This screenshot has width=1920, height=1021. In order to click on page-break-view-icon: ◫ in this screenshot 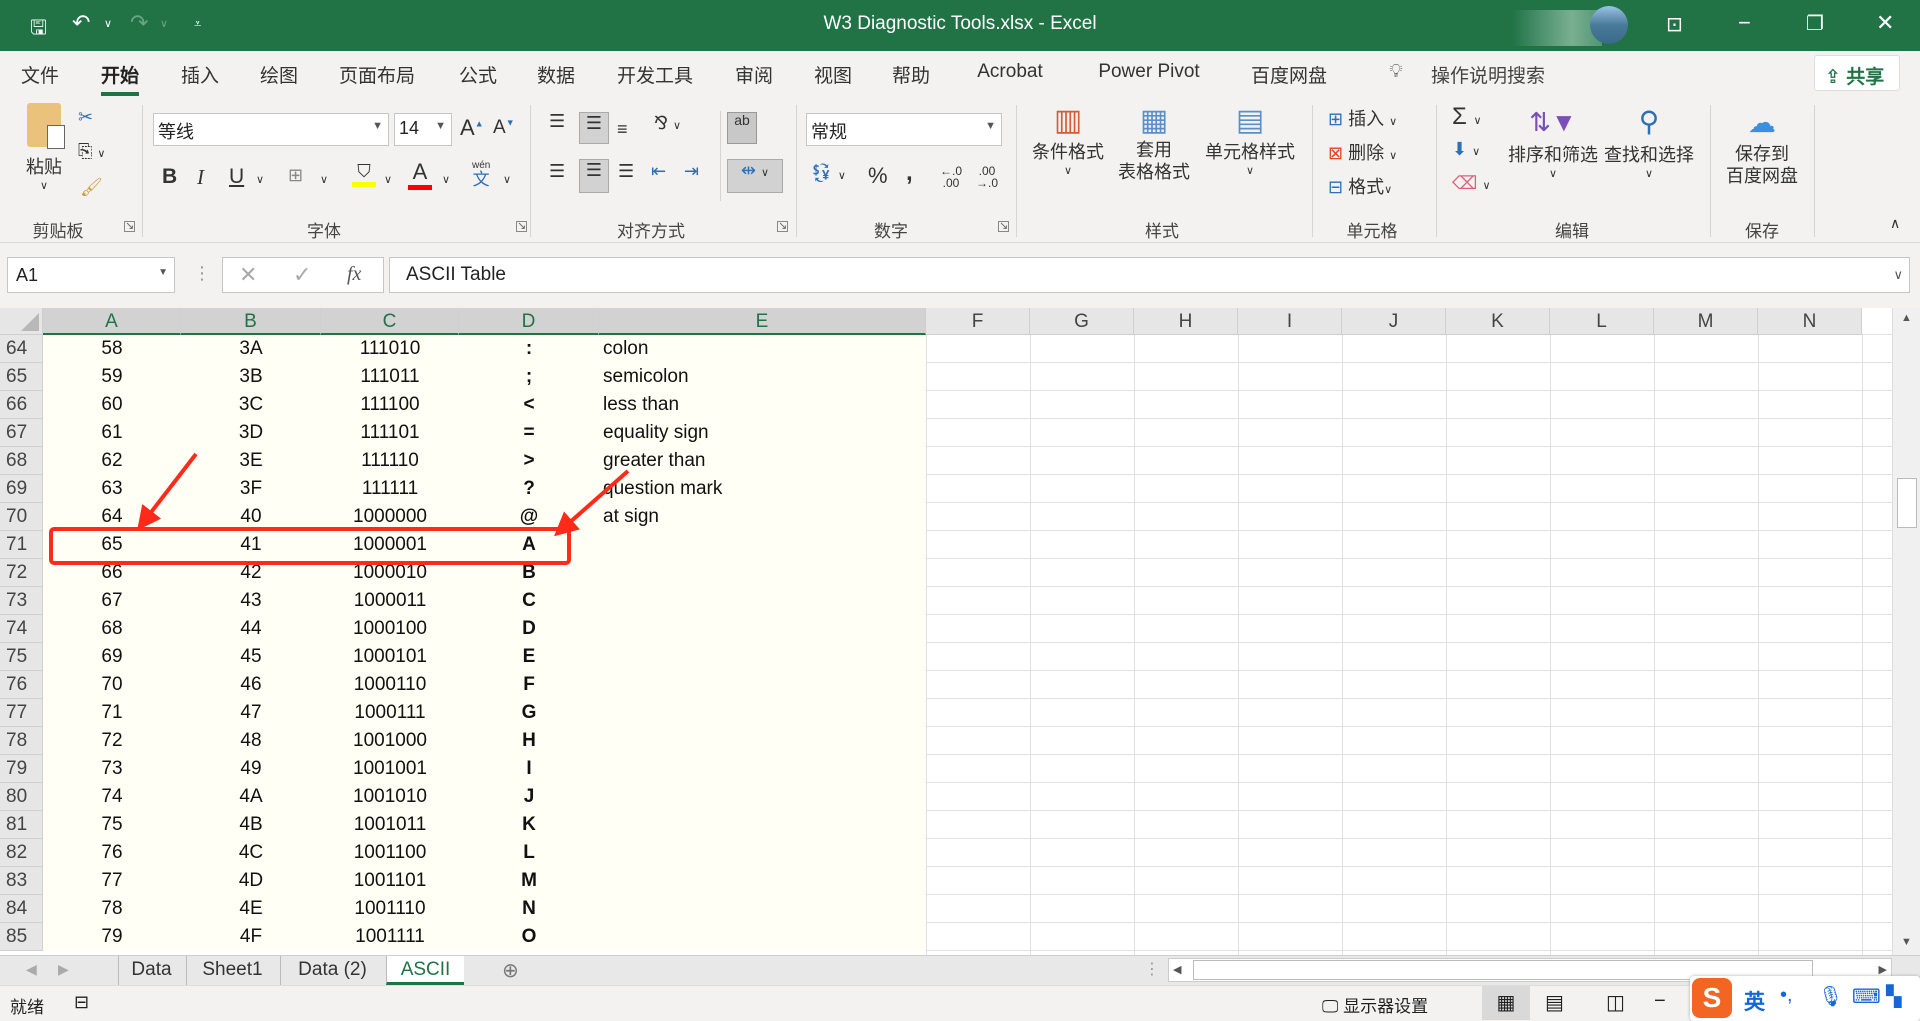, I will do `click(1615, 1002)`.